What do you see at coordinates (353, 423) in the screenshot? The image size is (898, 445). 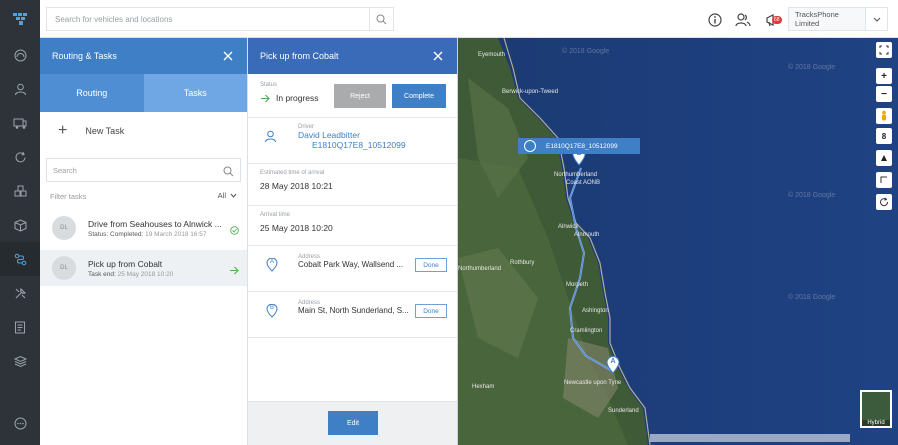 I see `edit-button: Edit` at bounding box center [353, 423].